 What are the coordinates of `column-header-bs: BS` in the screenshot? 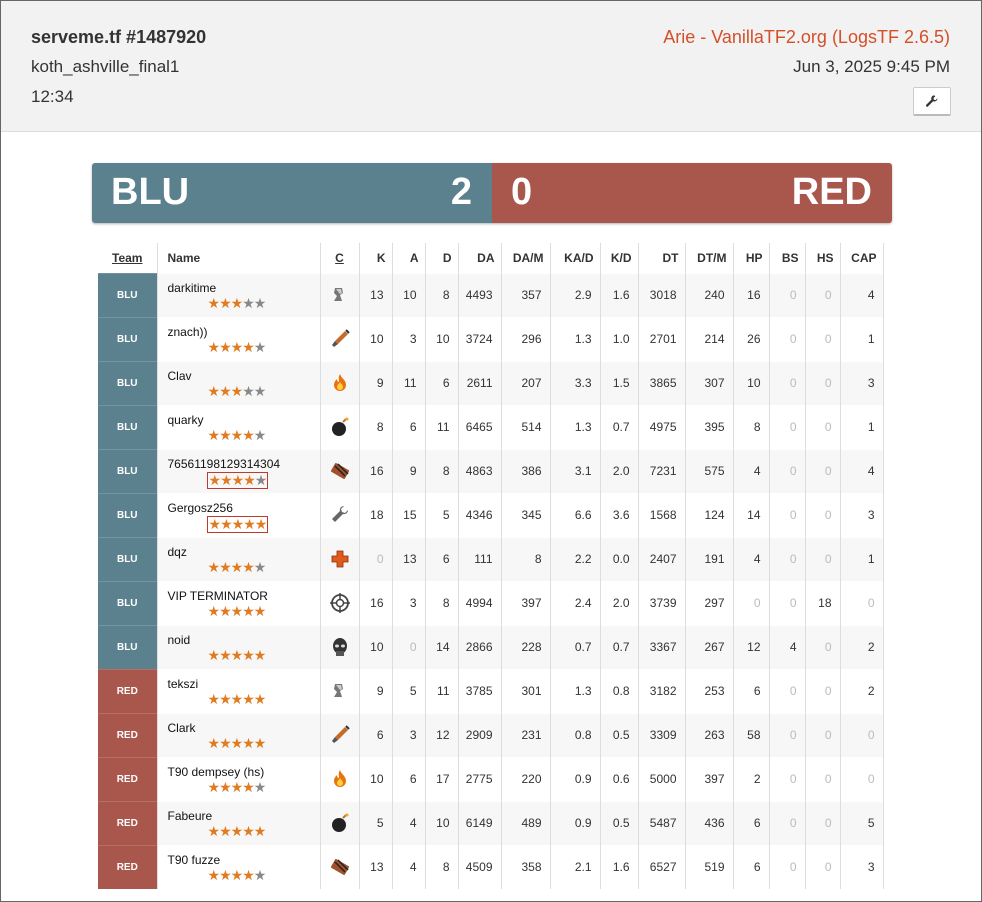 It's located at (787, 258).